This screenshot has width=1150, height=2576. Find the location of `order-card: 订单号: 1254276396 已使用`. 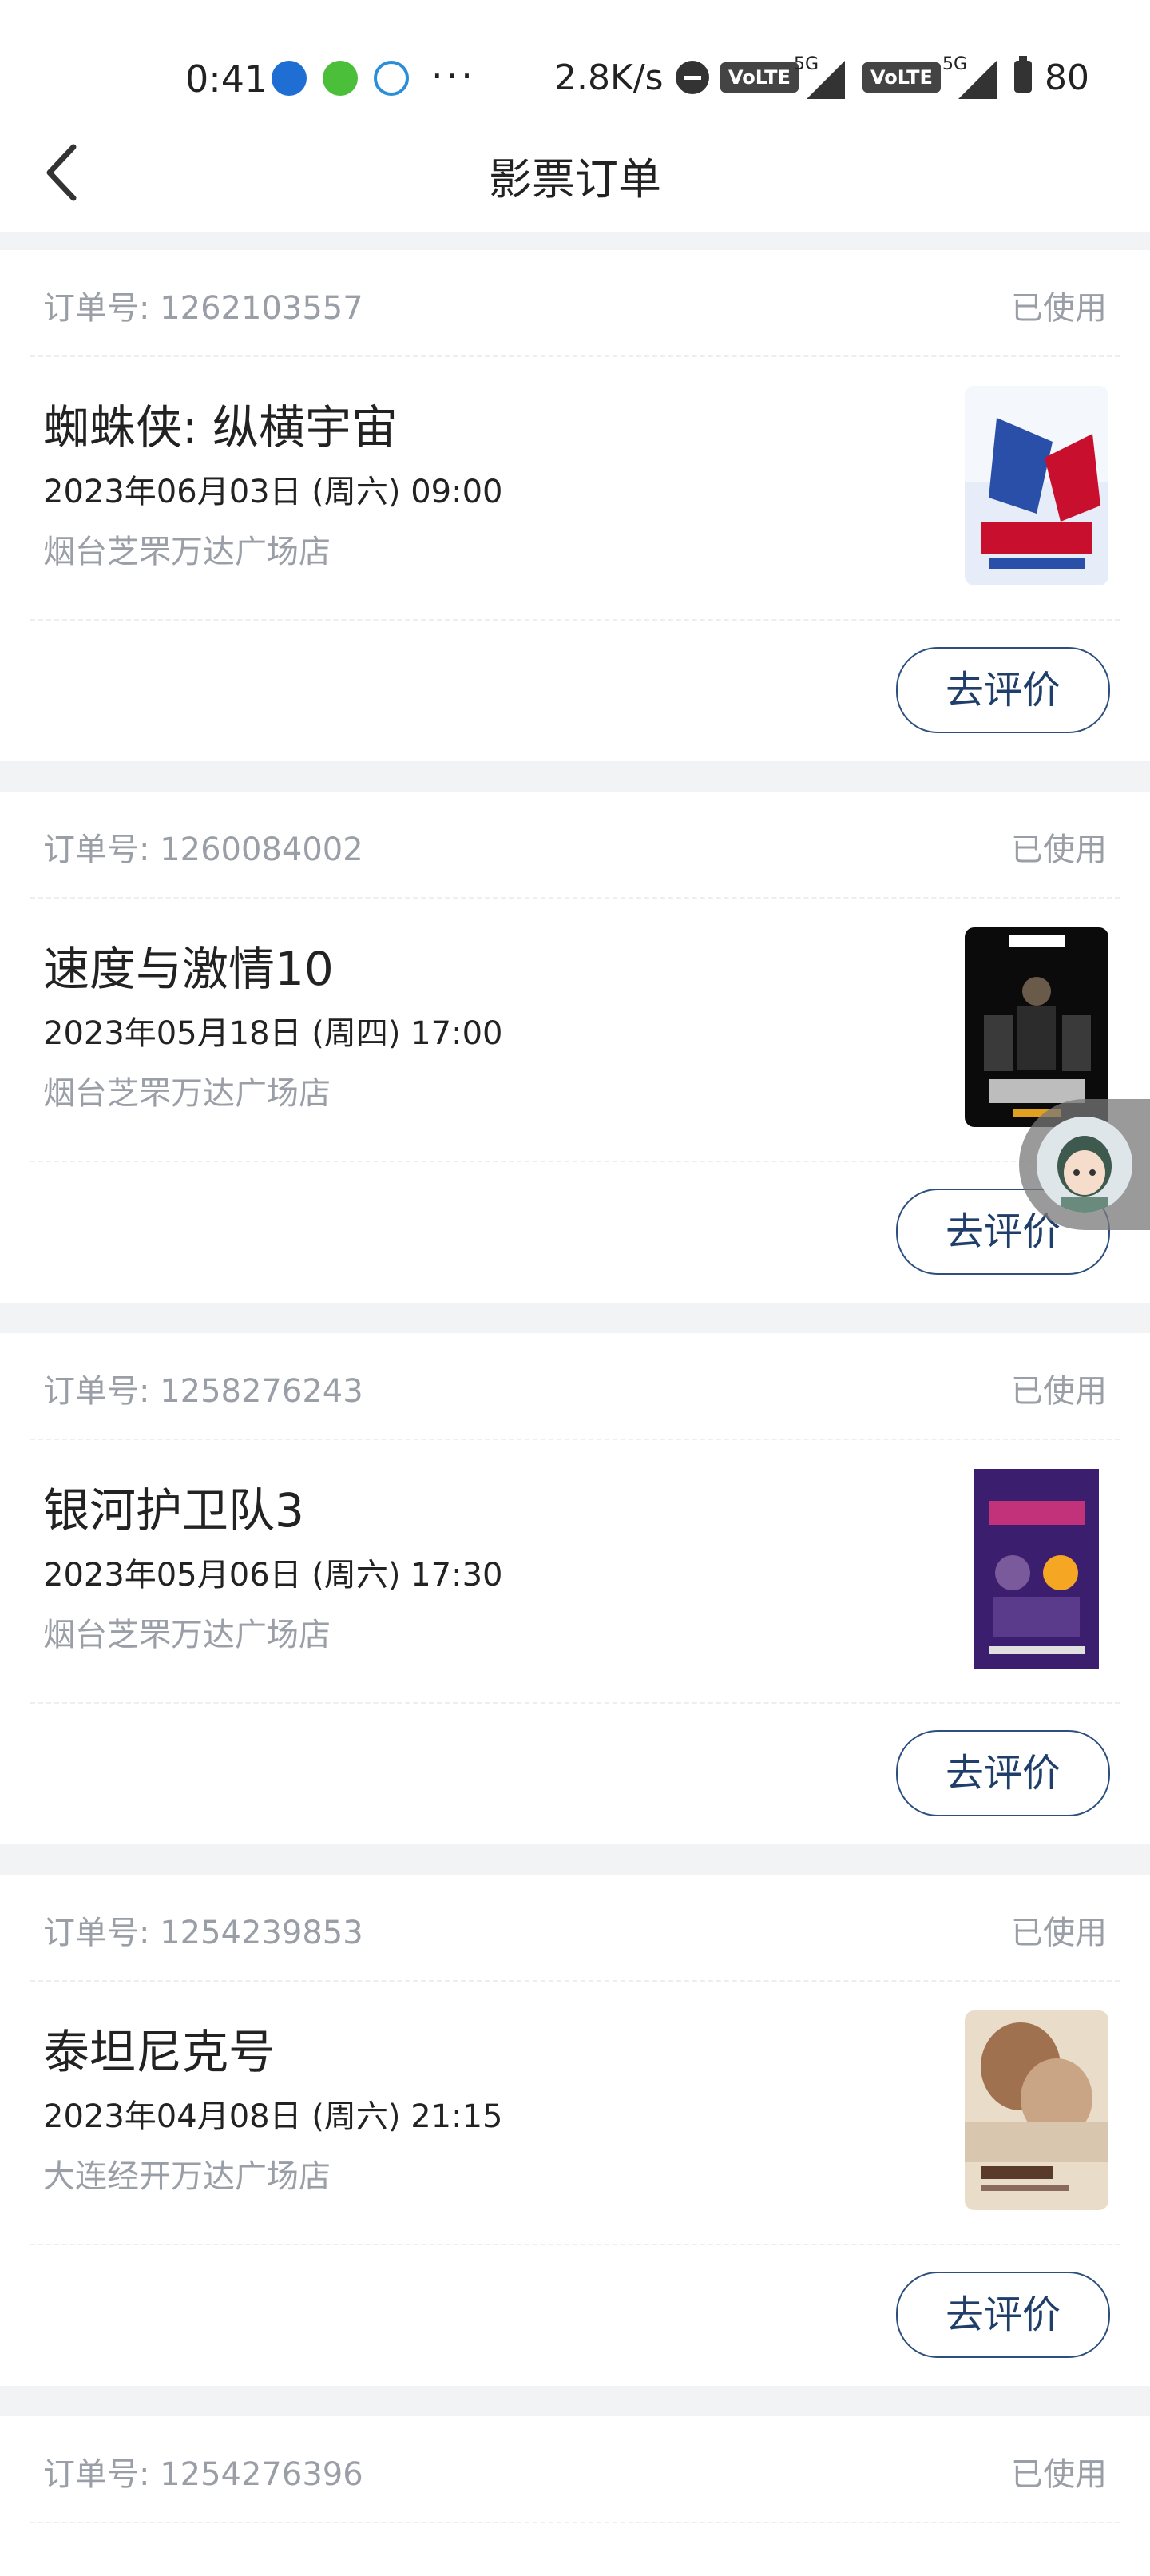

order-card: 订单号: 1254276396 已使用 is located at coordinates (575, 2496).